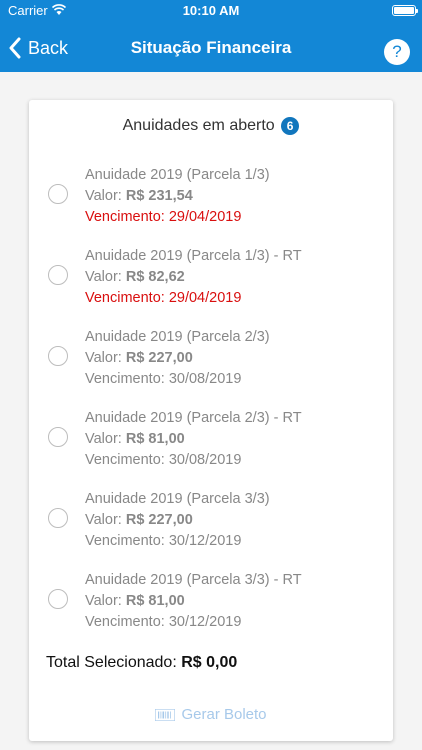 This screenshot has height=750, width=422. I want to click on item-title: Anuidade 2019 (Parcela 1/3) - RT, so click(193, 256).